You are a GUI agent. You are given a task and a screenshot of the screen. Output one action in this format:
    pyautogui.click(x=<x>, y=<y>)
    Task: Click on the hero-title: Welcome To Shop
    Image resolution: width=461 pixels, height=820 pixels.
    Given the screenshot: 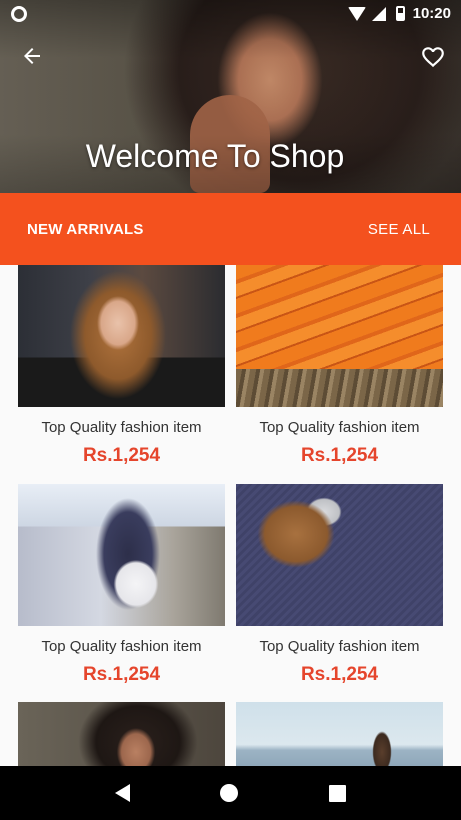 What is the action you would take?
    pyautogui.click(x=215, y=156)
    